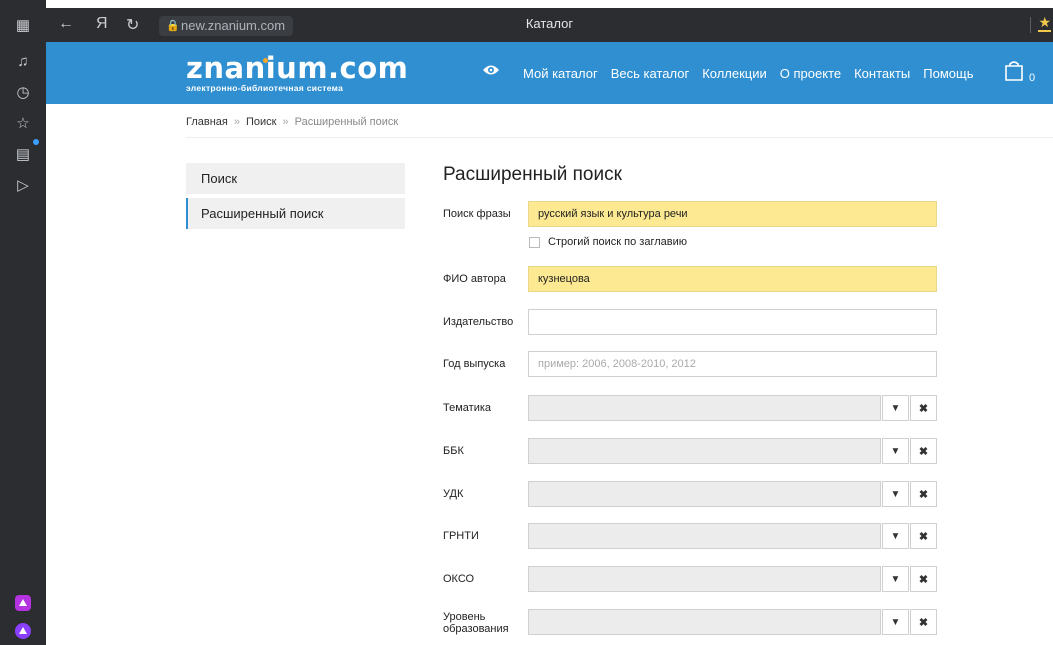  I want to click on edu-level-select: ▼ ✖, so click(732, 622).